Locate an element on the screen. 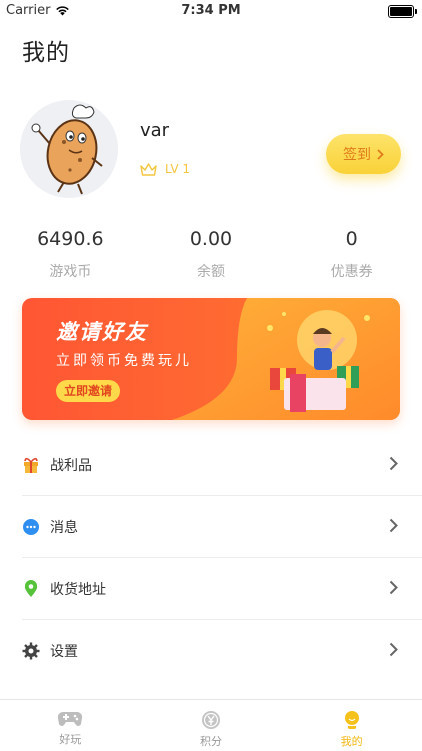 This screenshot has height=751, width=422. tab-bar: 好玩 积分 我的 is located at coordinates (211, 725).